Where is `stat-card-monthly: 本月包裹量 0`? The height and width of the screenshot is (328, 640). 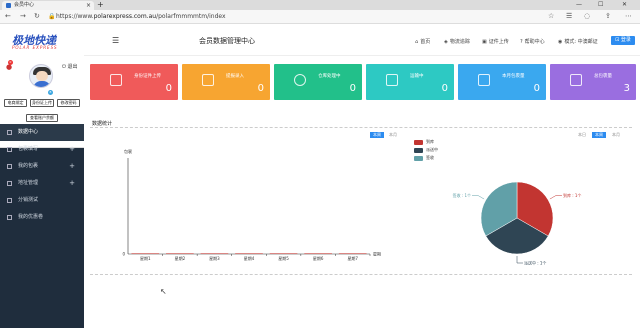
stat-card-monthly: 本月包裹量 0 is located at coordinates (502, 82).